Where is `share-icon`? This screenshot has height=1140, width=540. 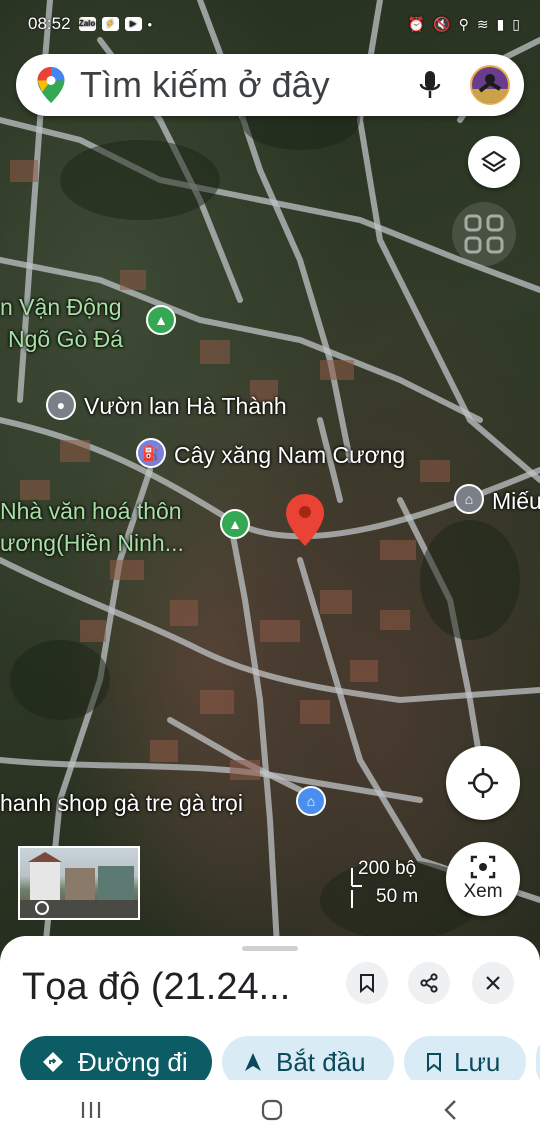
share-icon is located at coordinates (429, 983).